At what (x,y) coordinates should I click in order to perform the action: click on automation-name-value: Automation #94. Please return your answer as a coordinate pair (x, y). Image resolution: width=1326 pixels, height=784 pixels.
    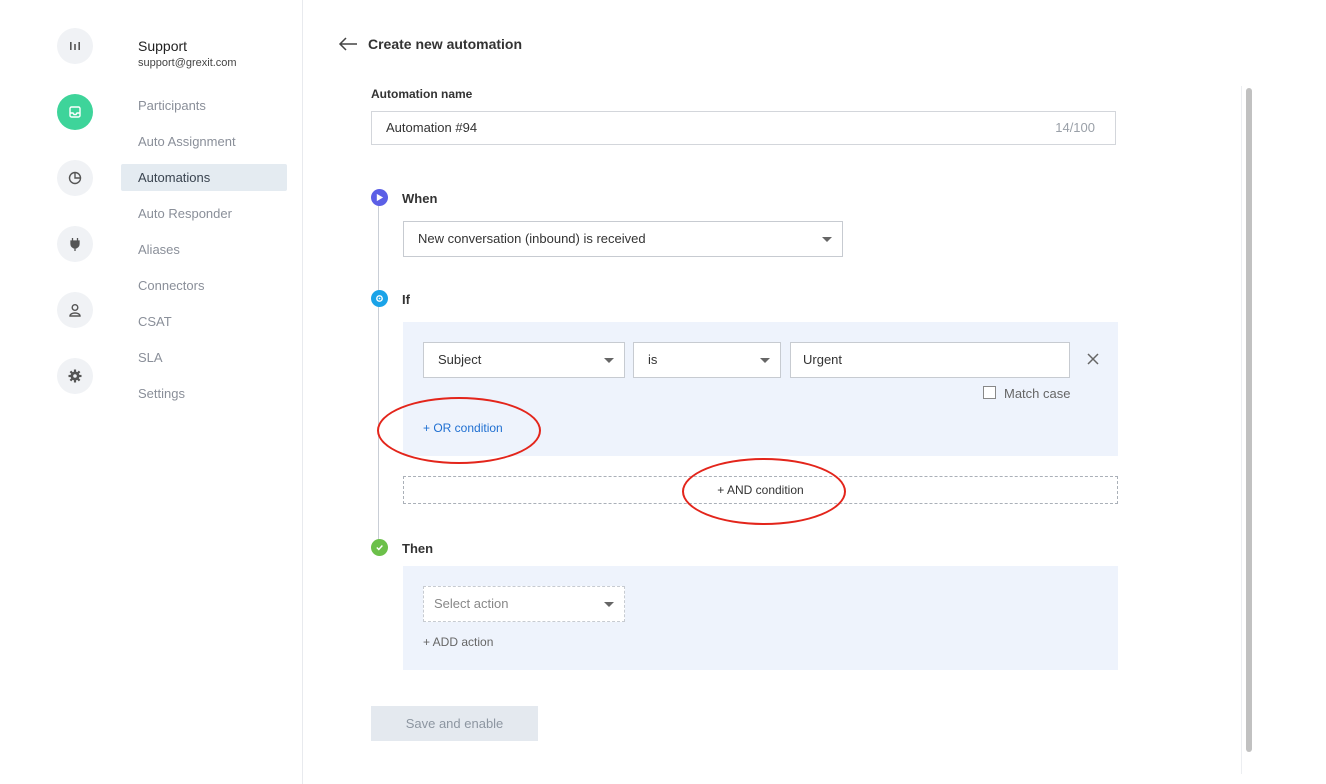
    Looking at the image, I should click on (432, 127).